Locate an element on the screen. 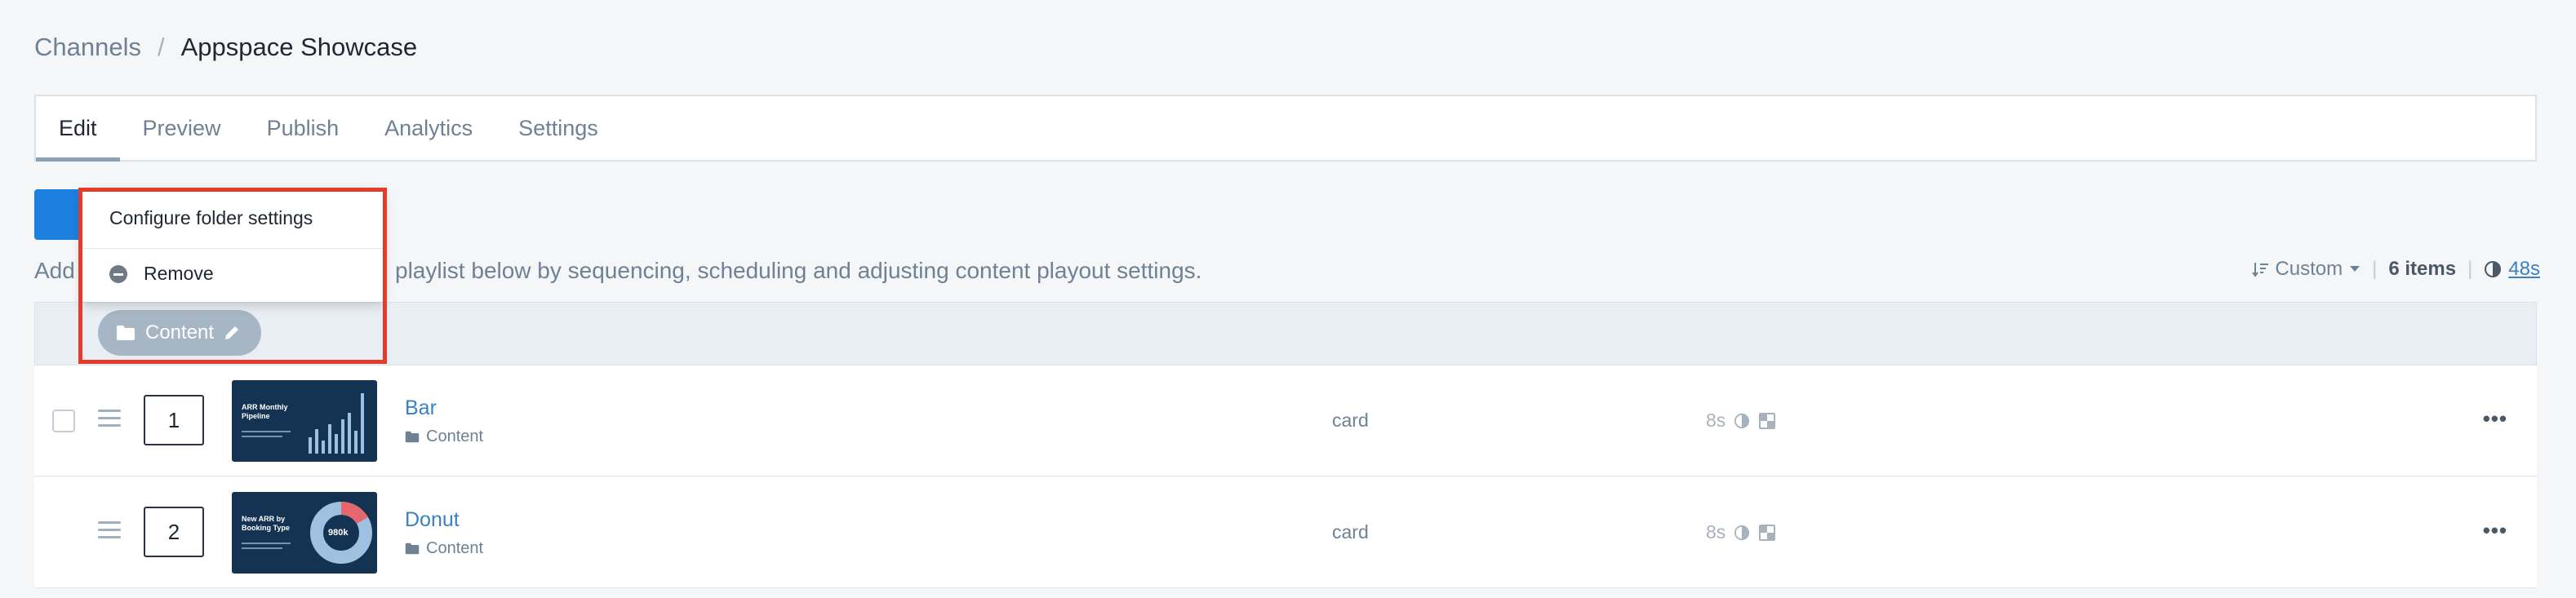 The image size is (2576, 598). folder-group-row is located at coordinates (1285, 333).